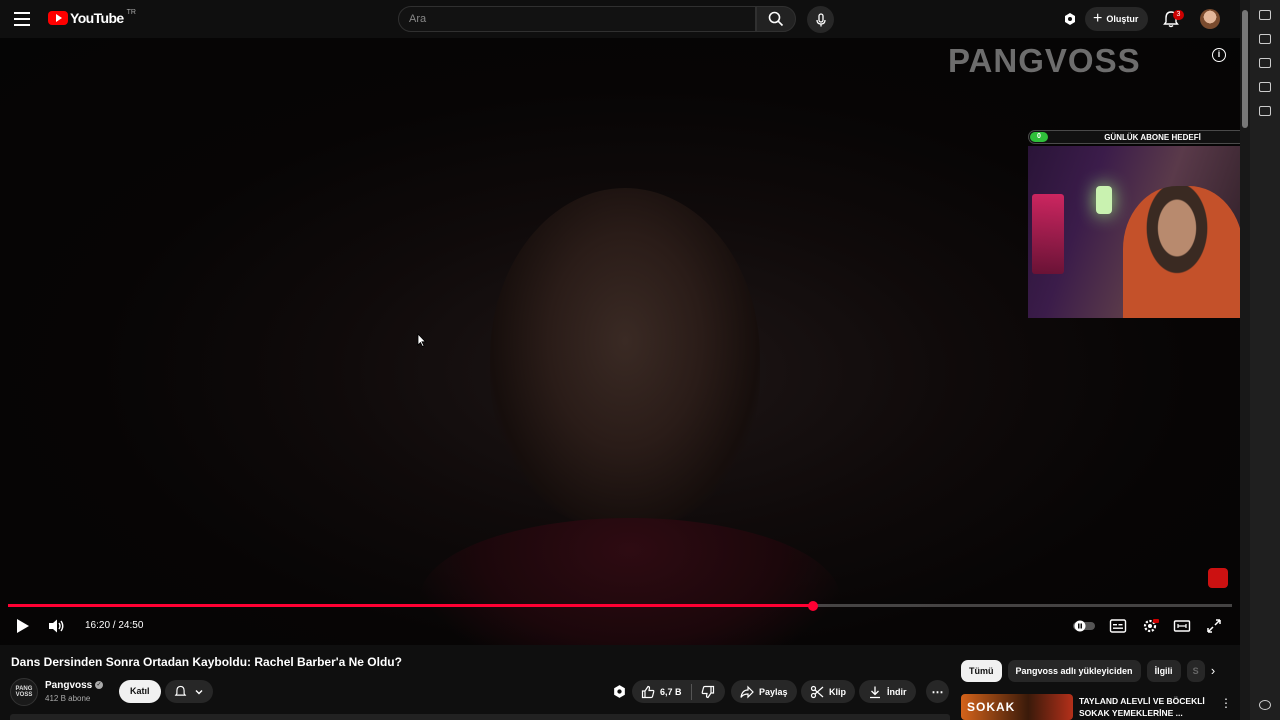 Image resolution: width=1280 pixels, height=720 pixels. I want to click on clip-label: Klip, so click(837, 691).